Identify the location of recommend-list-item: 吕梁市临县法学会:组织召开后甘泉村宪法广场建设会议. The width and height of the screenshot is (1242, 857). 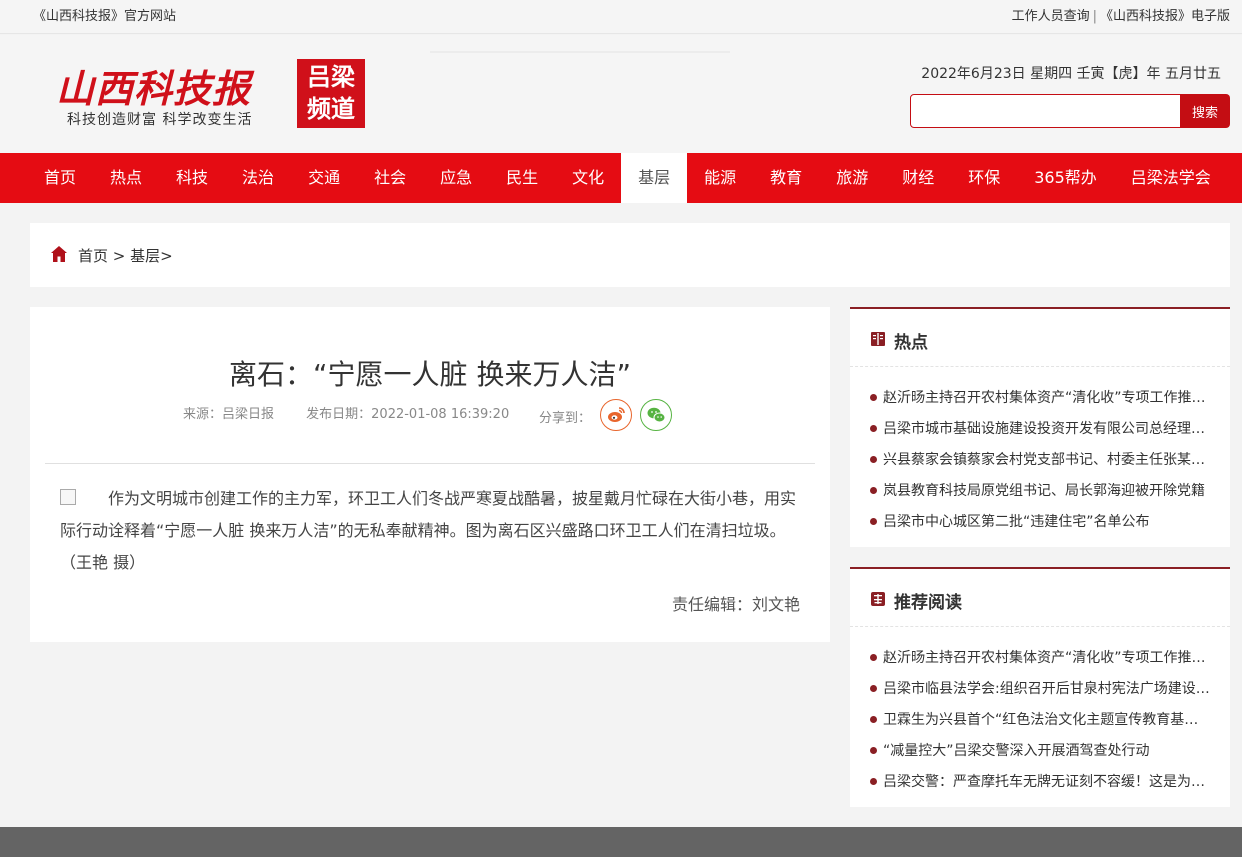
(1040, 689).